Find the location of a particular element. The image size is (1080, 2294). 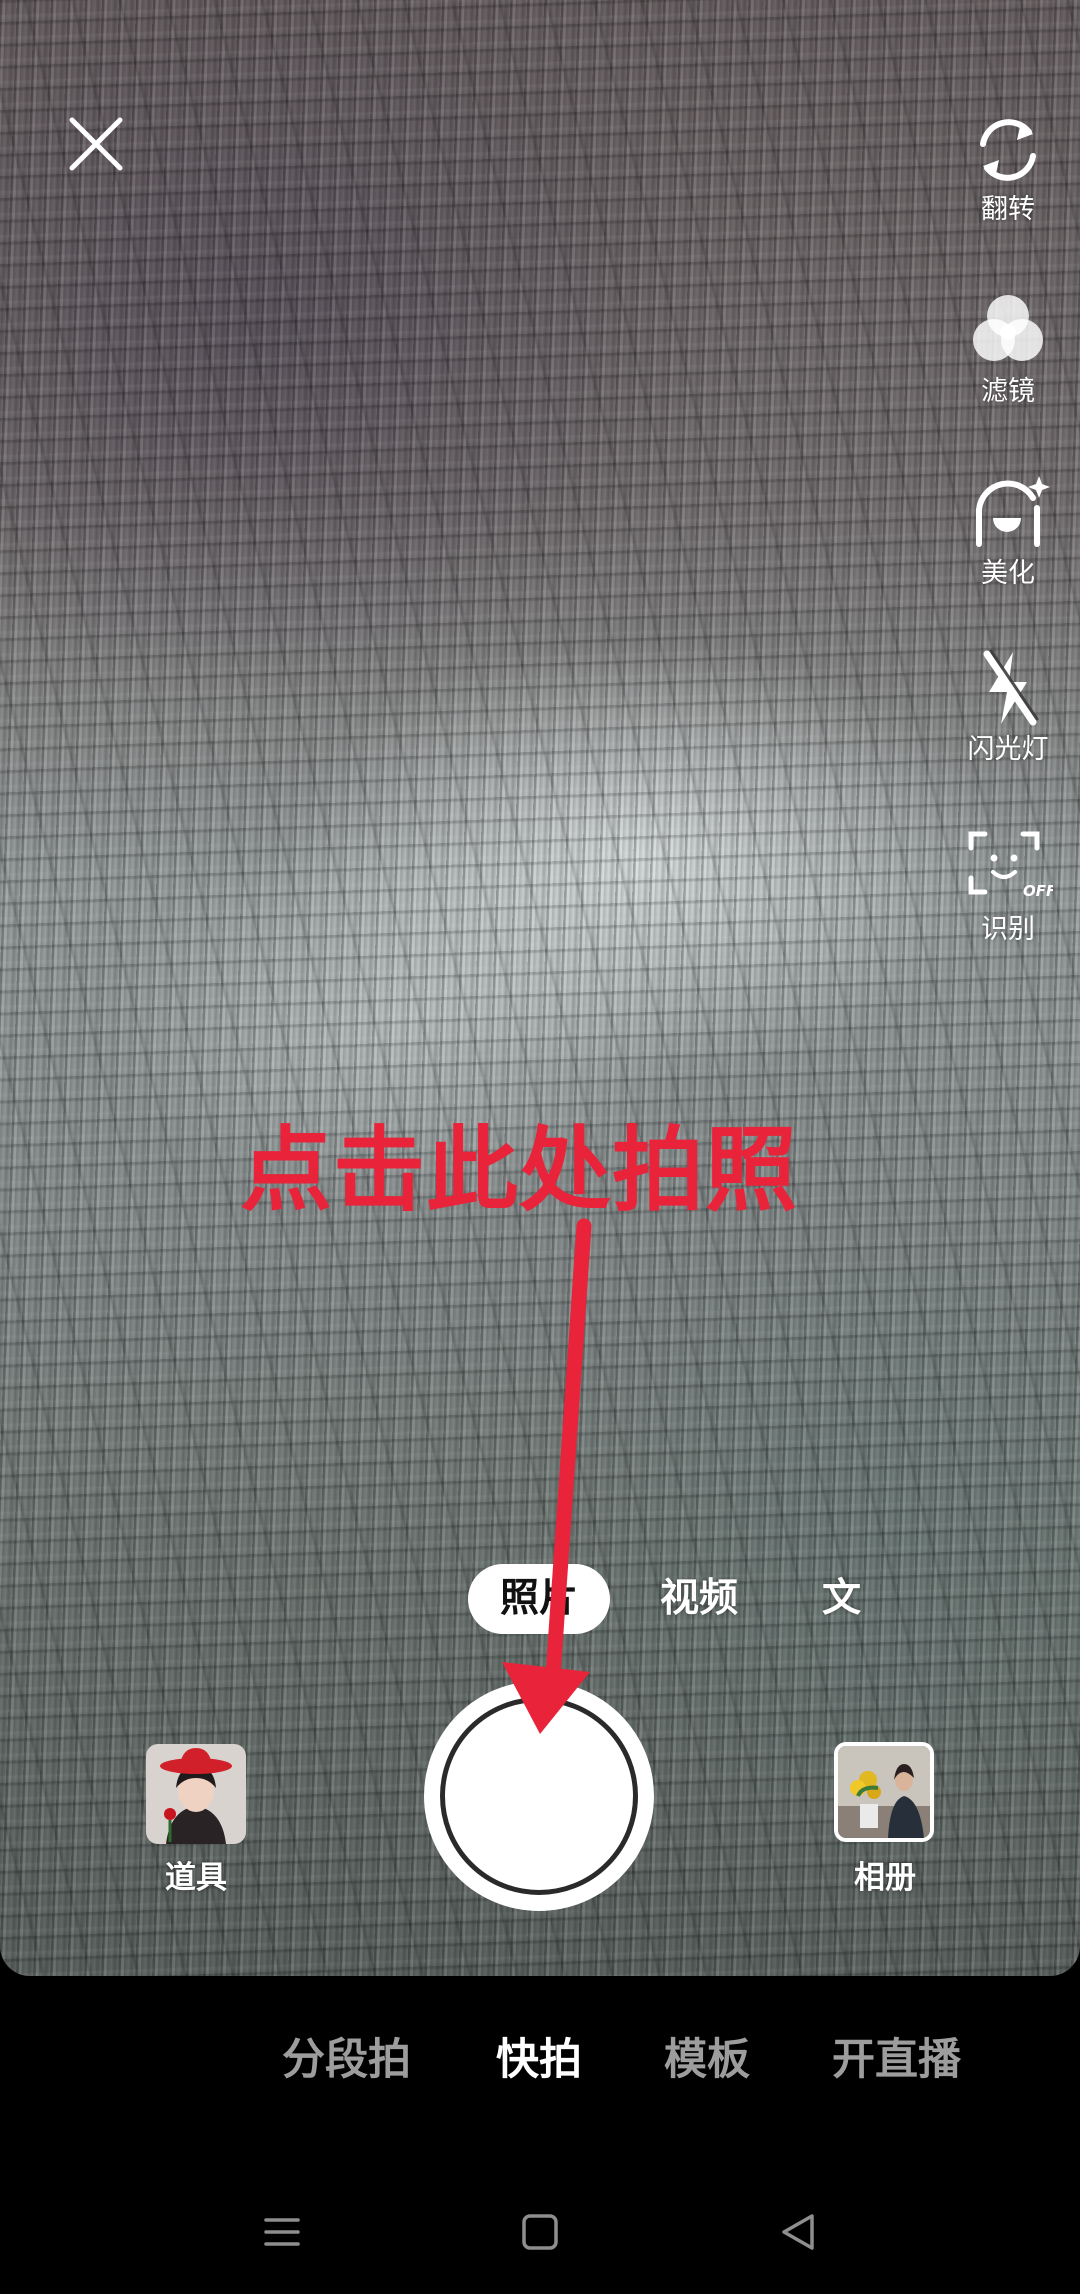

filter-button: 滤镜 is located at coordinates (1008, 350).